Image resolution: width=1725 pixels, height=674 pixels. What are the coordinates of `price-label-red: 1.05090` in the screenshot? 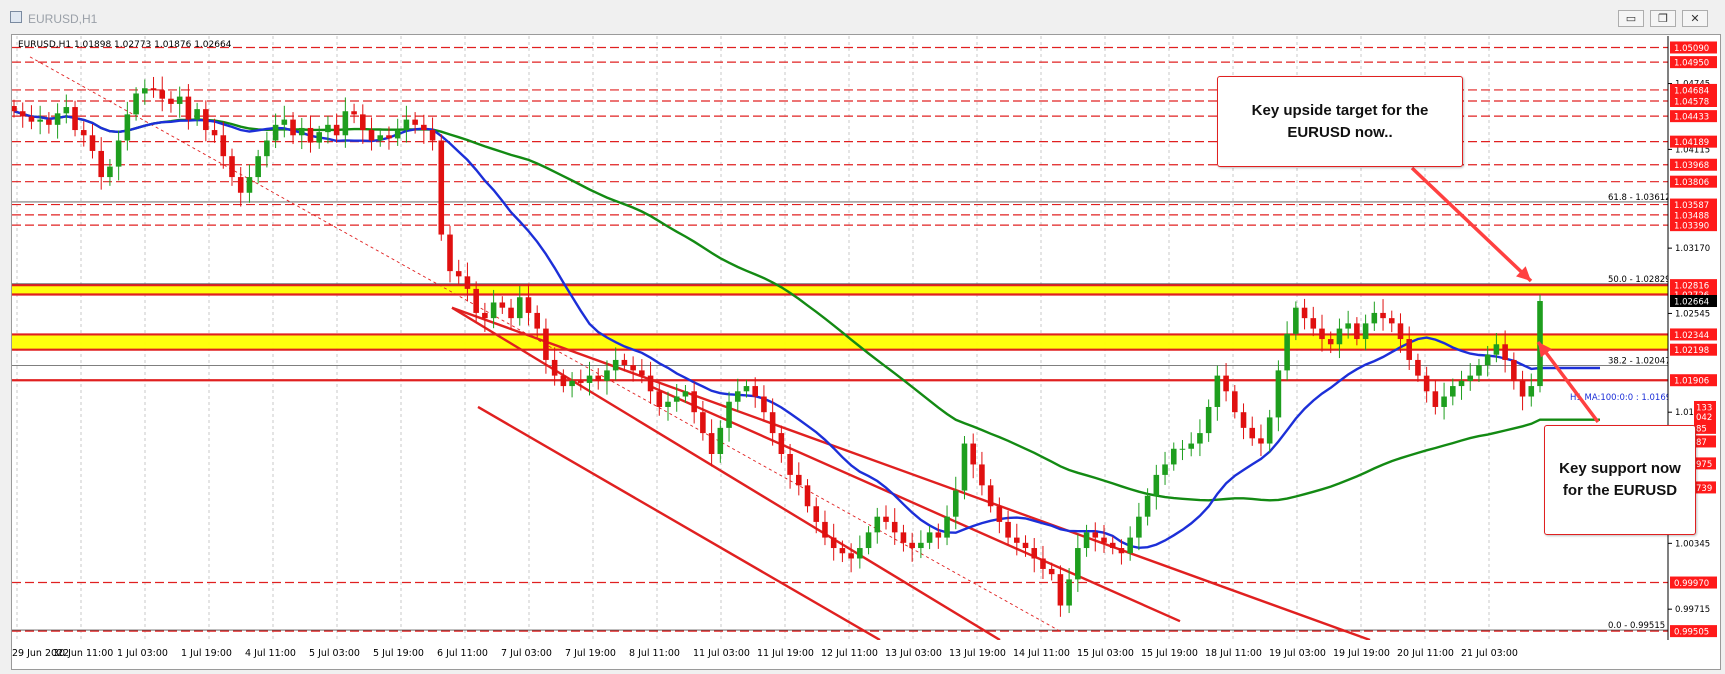 It's located at (1691, 49).